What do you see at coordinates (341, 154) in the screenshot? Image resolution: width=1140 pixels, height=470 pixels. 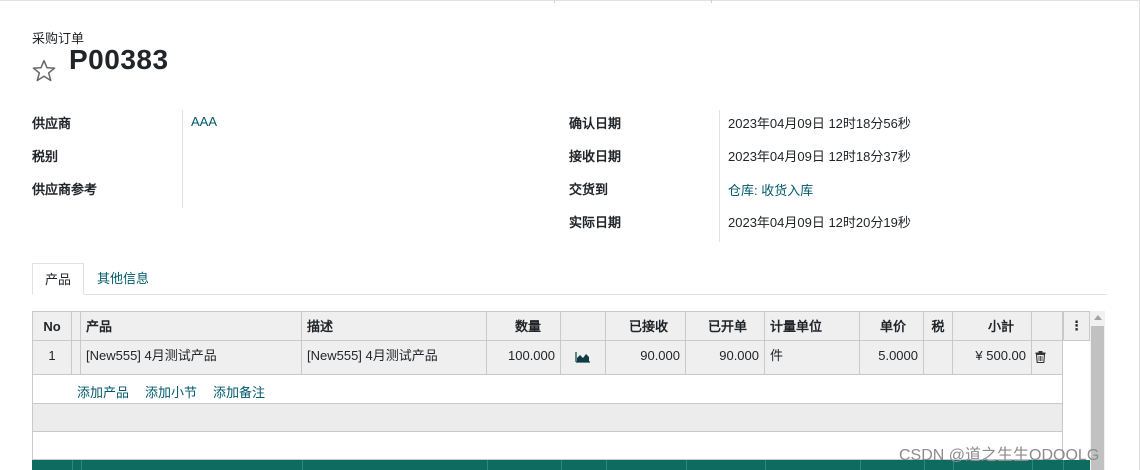 I see `tax-category-field` at bounding box center [341, 154].